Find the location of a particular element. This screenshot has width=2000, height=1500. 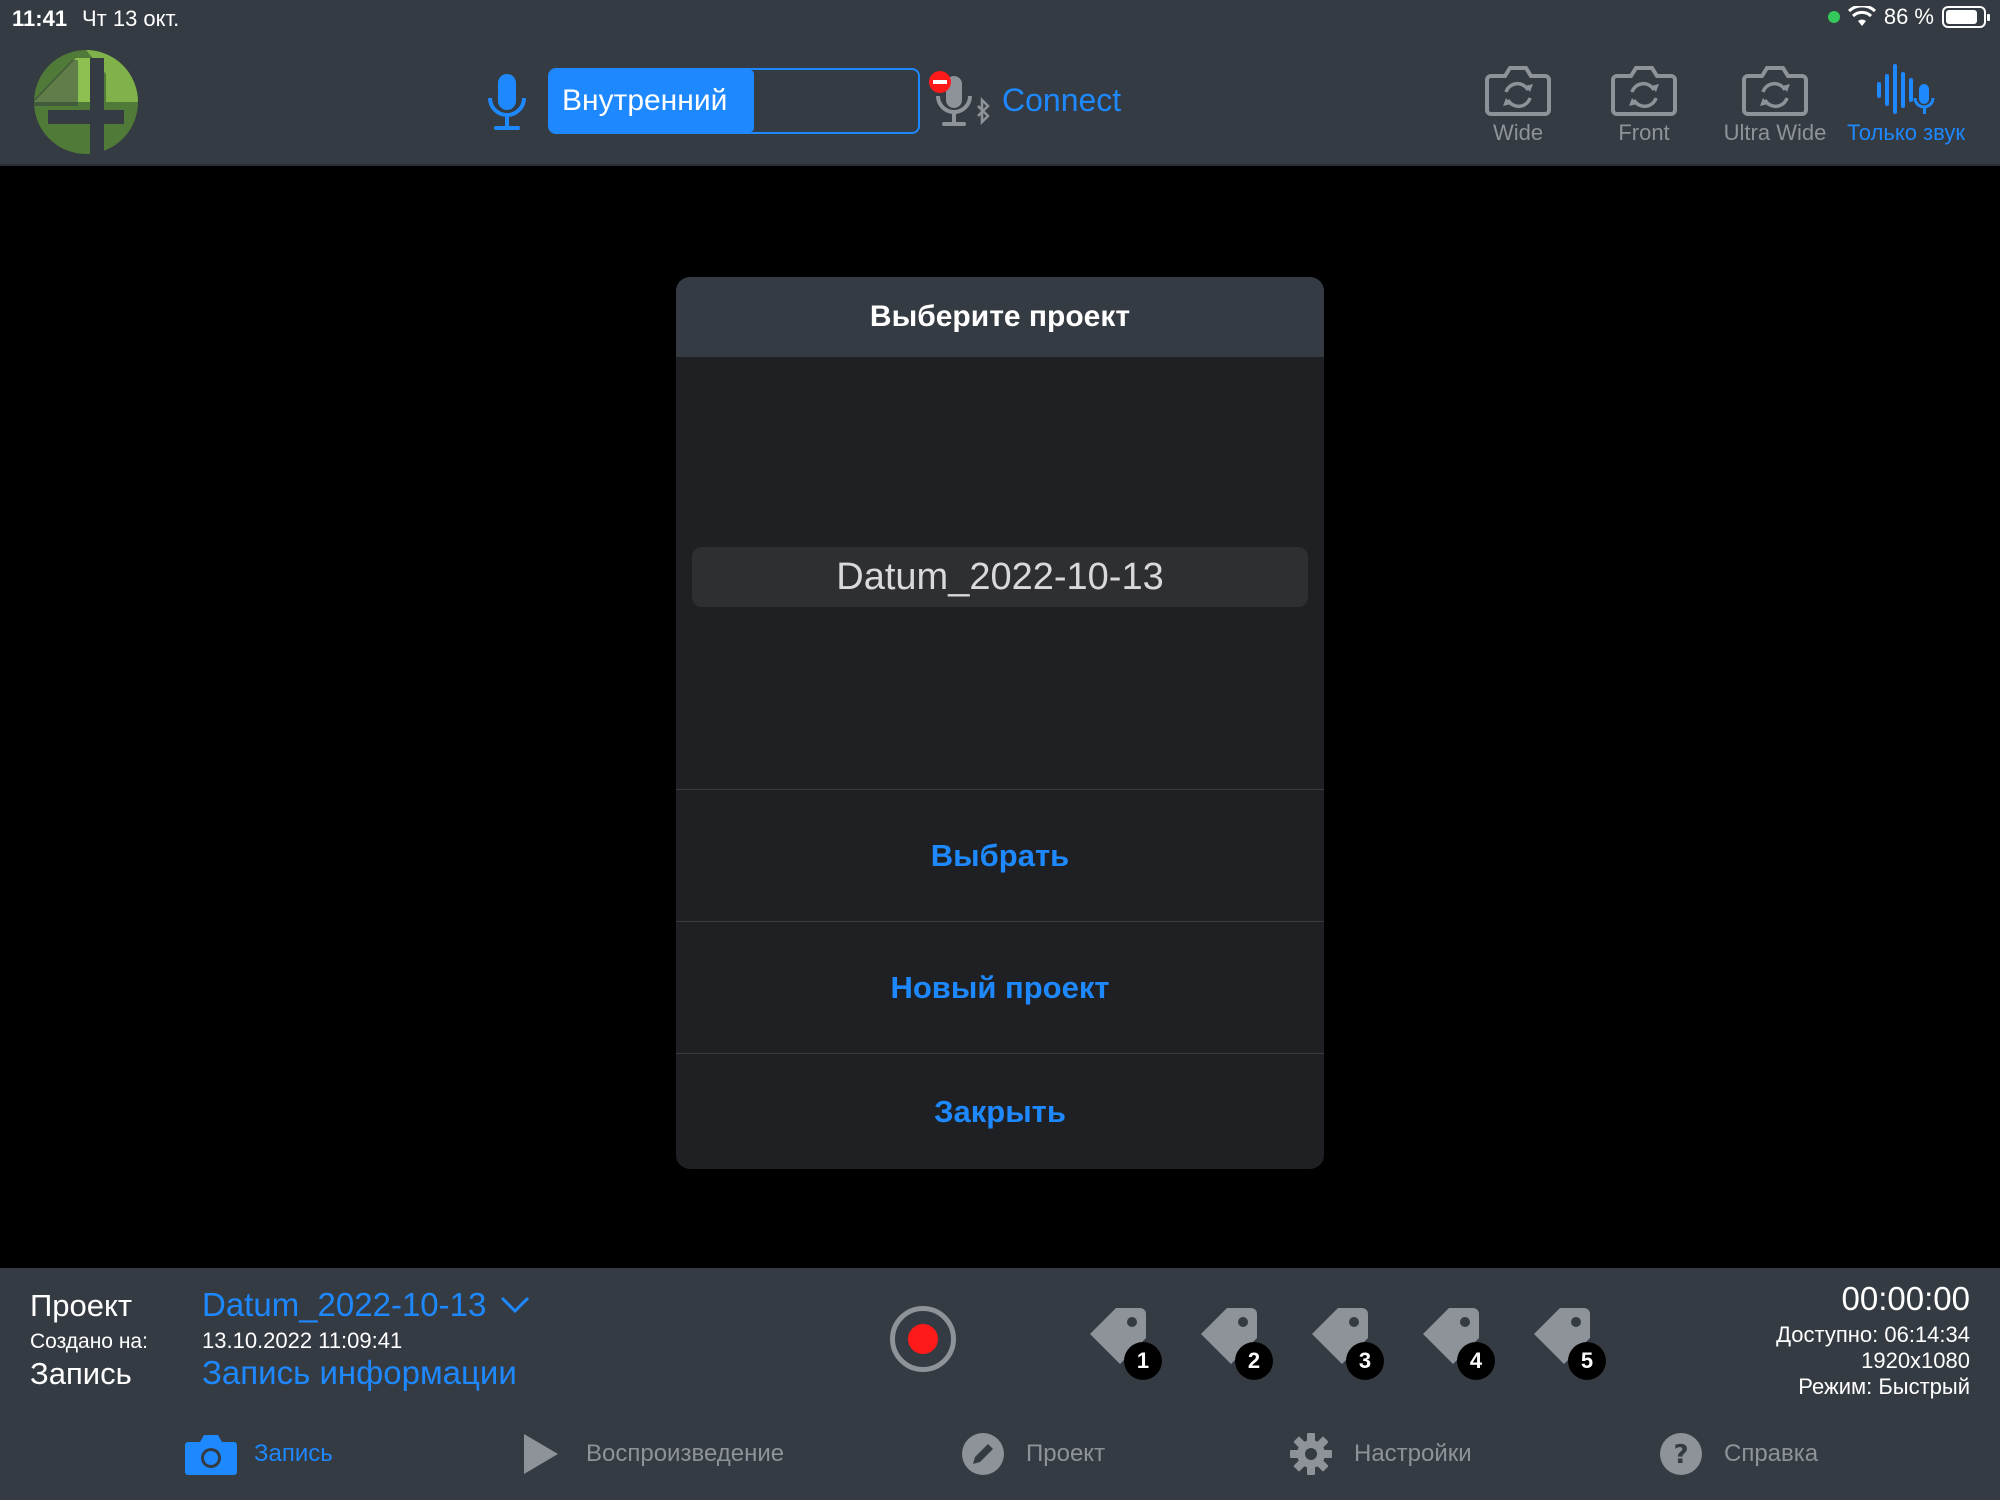

tab-playback-label: Воспроизведение is located at coordinates (685, 1453).